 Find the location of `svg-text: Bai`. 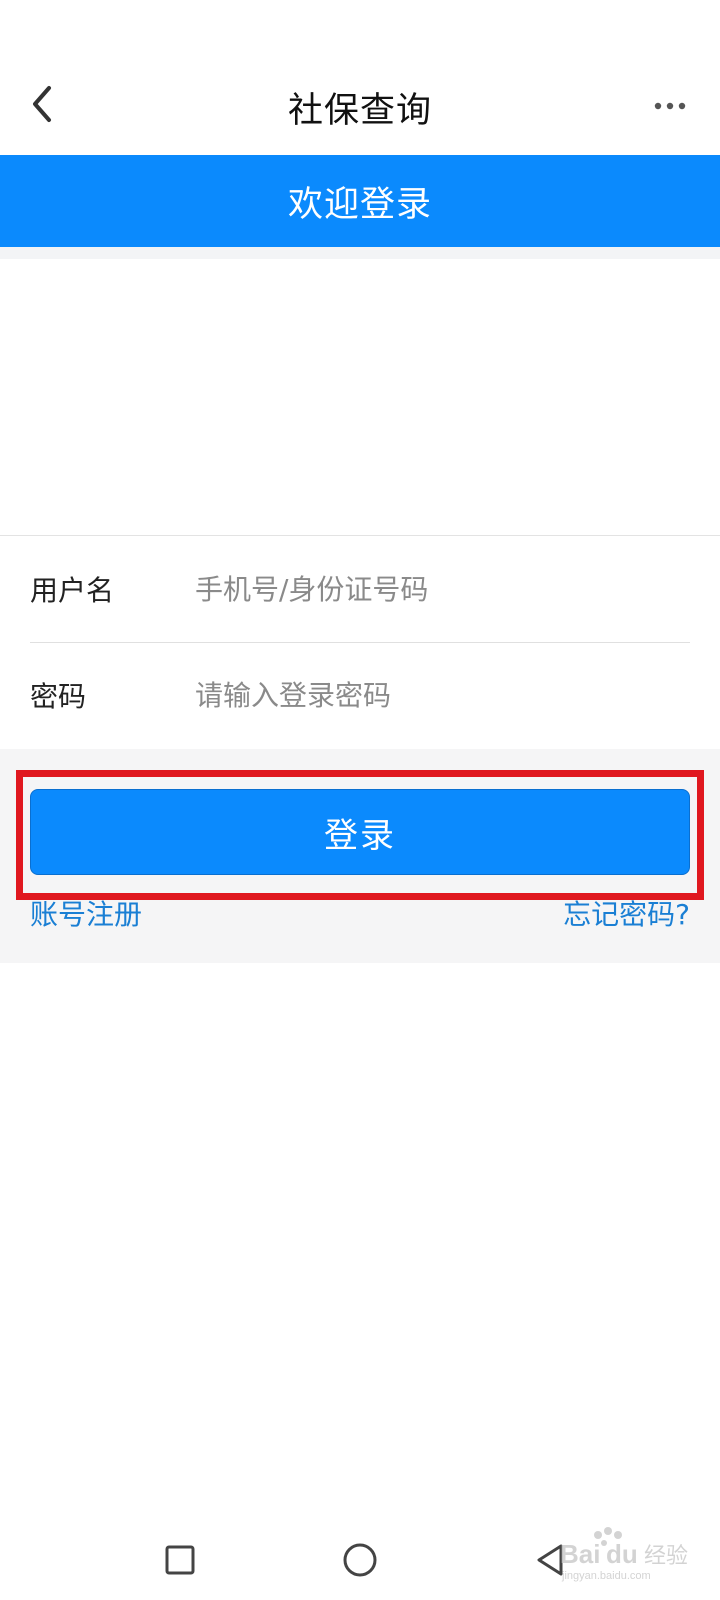

svg-text: Bai is located at coordinates (580, 1554).